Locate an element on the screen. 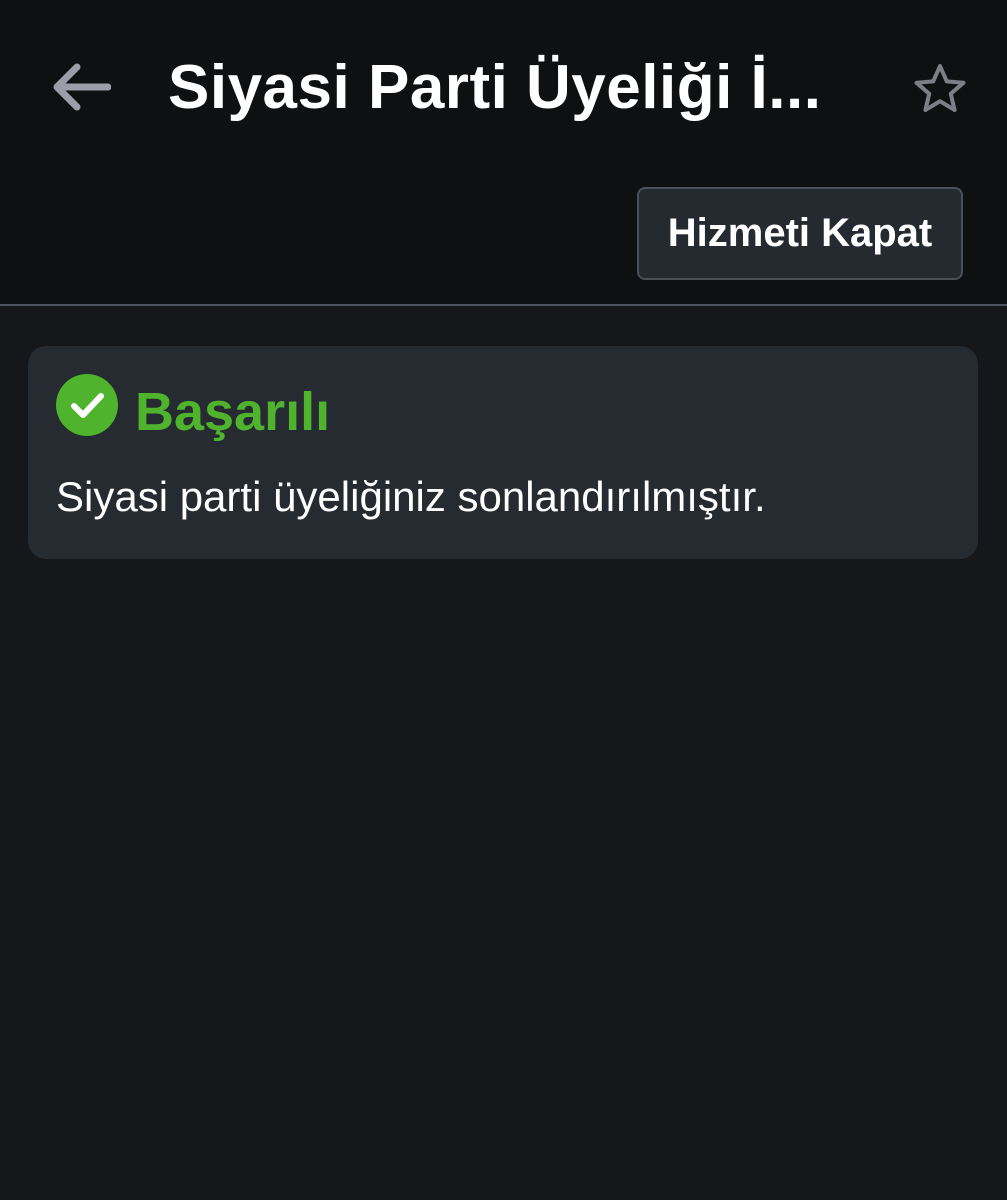  arrow-left-icon is located at coordinates (82, 87).